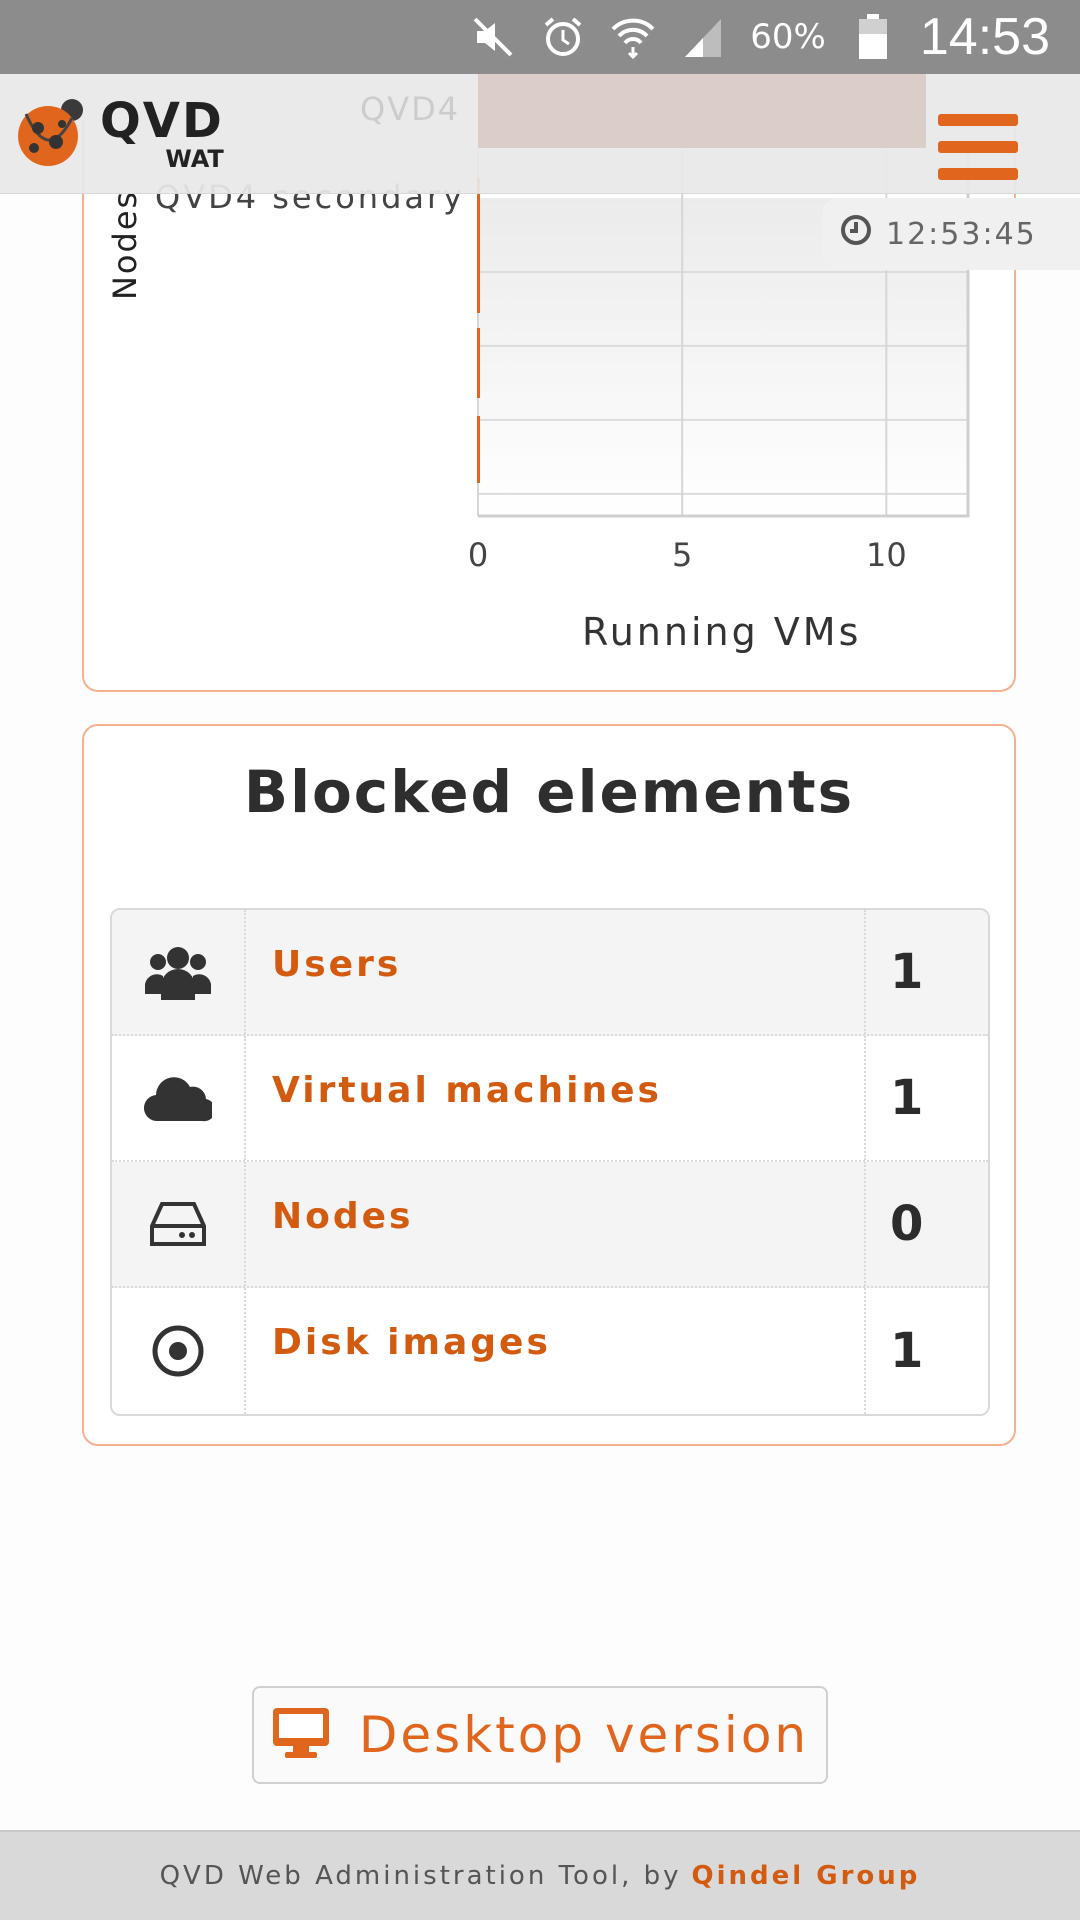 The image size is (1080, 1920). What do you see at coordinates (633, 37) in the screenshot?
I see `wifi-icon` at bounding box center [633, 37].